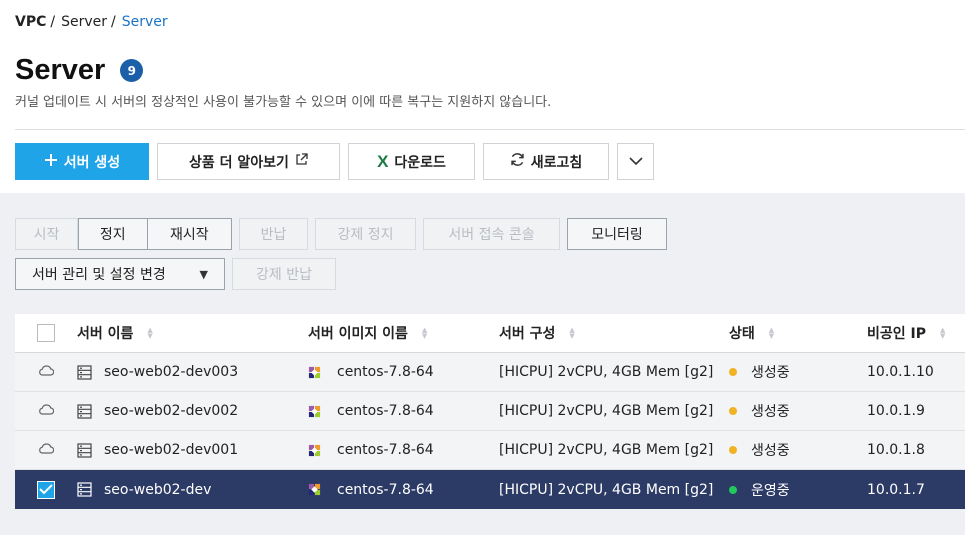  What do you see at coordinates (614, 333) in the screenshot?
I see `column-header-spec: 서버 구성 ▲ ▼` at bounding box center [614, 333].